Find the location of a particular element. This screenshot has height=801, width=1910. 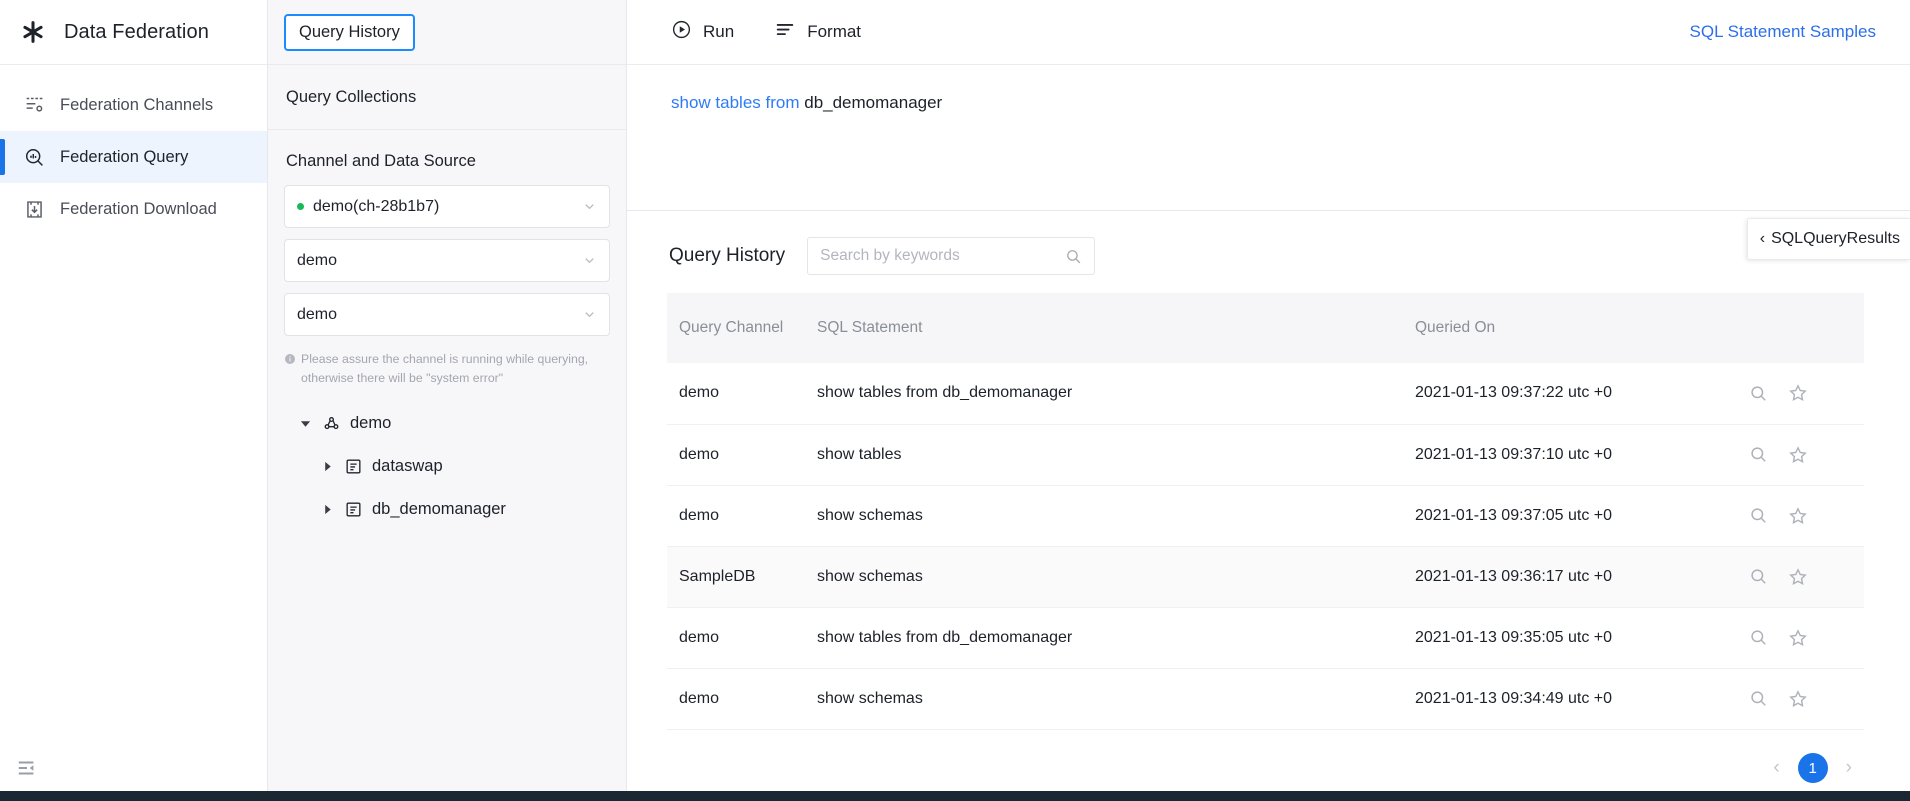

cell-sql-statement: show tables from db_demomanager is located at coordinates (1107, 394).